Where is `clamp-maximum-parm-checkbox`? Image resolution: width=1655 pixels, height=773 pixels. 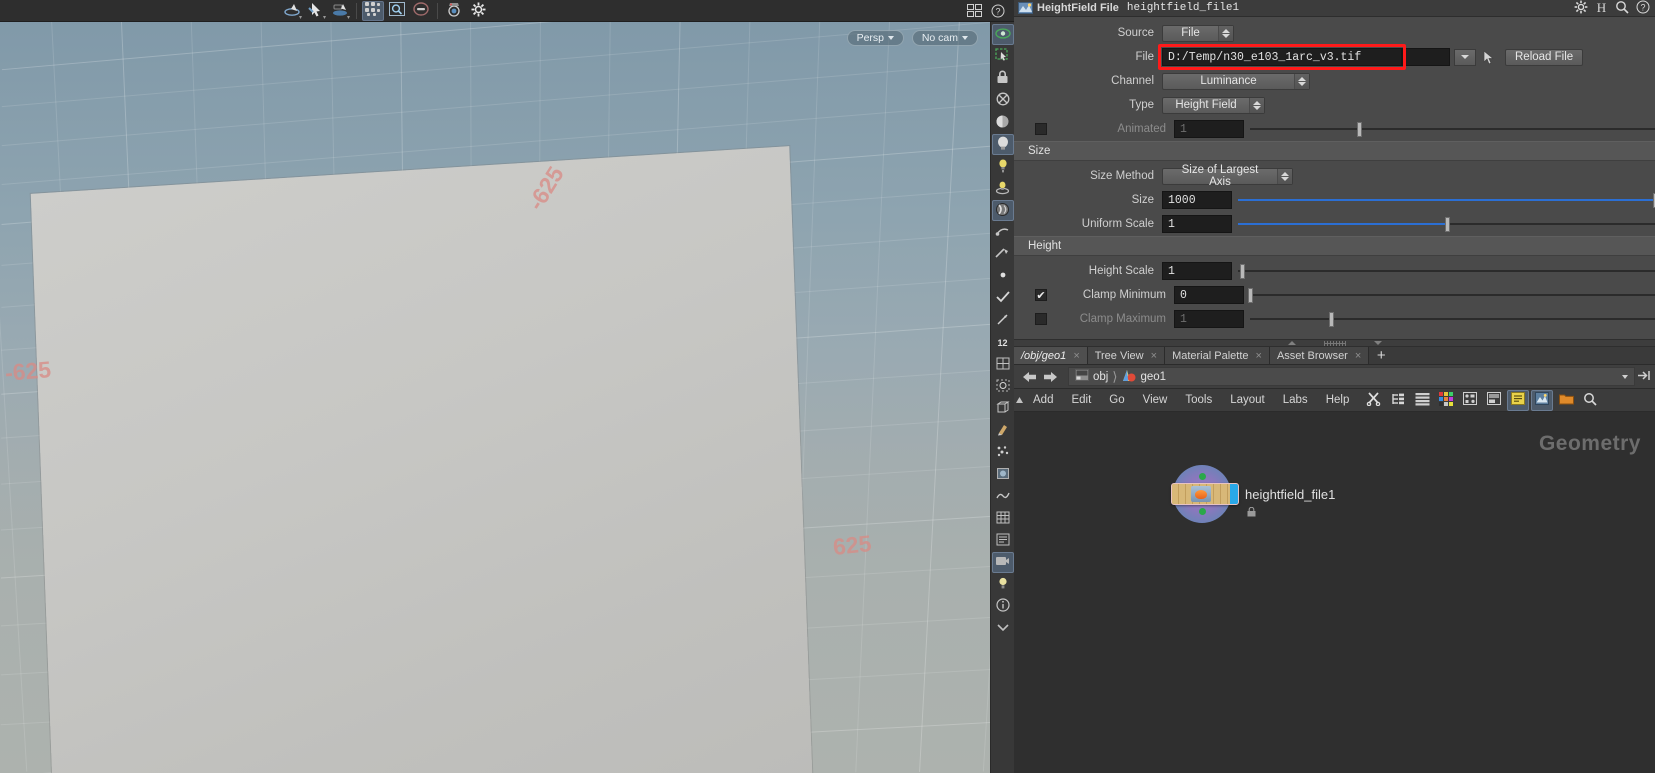
clamp-maximum-parm-checkbox is located at coordinates (1041, 319).